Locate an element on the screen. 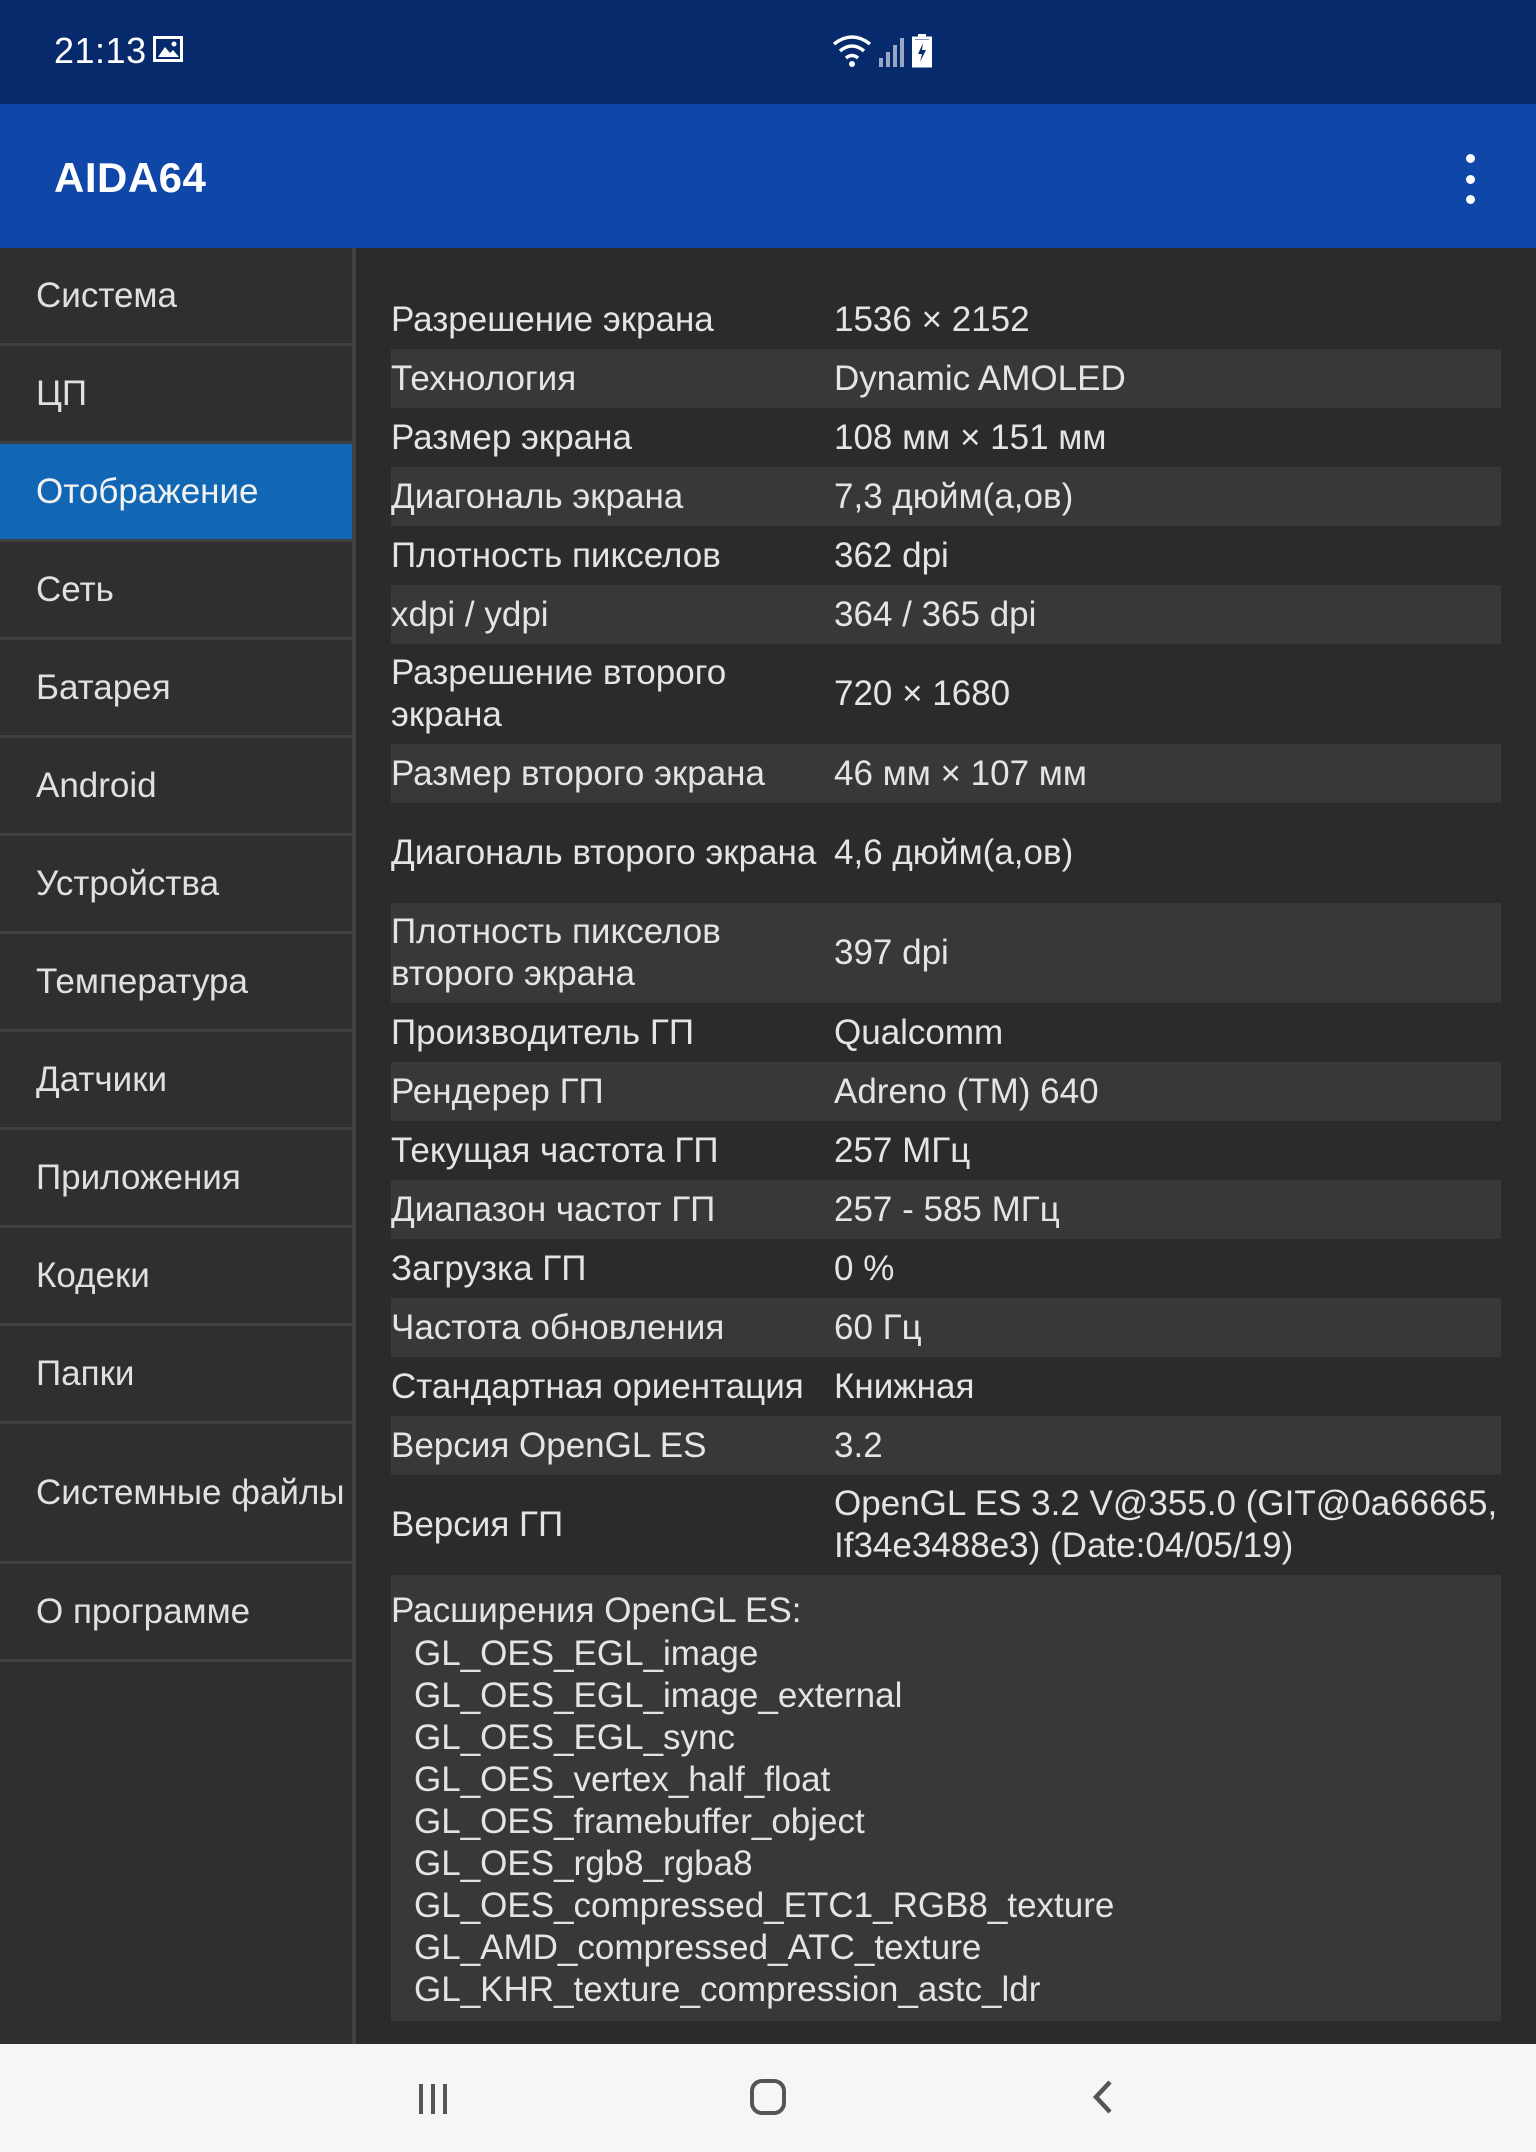 The image size is (1536, 2152). table-row: Плотность пикселов 362 dpi is located at coordinates (946, 555).